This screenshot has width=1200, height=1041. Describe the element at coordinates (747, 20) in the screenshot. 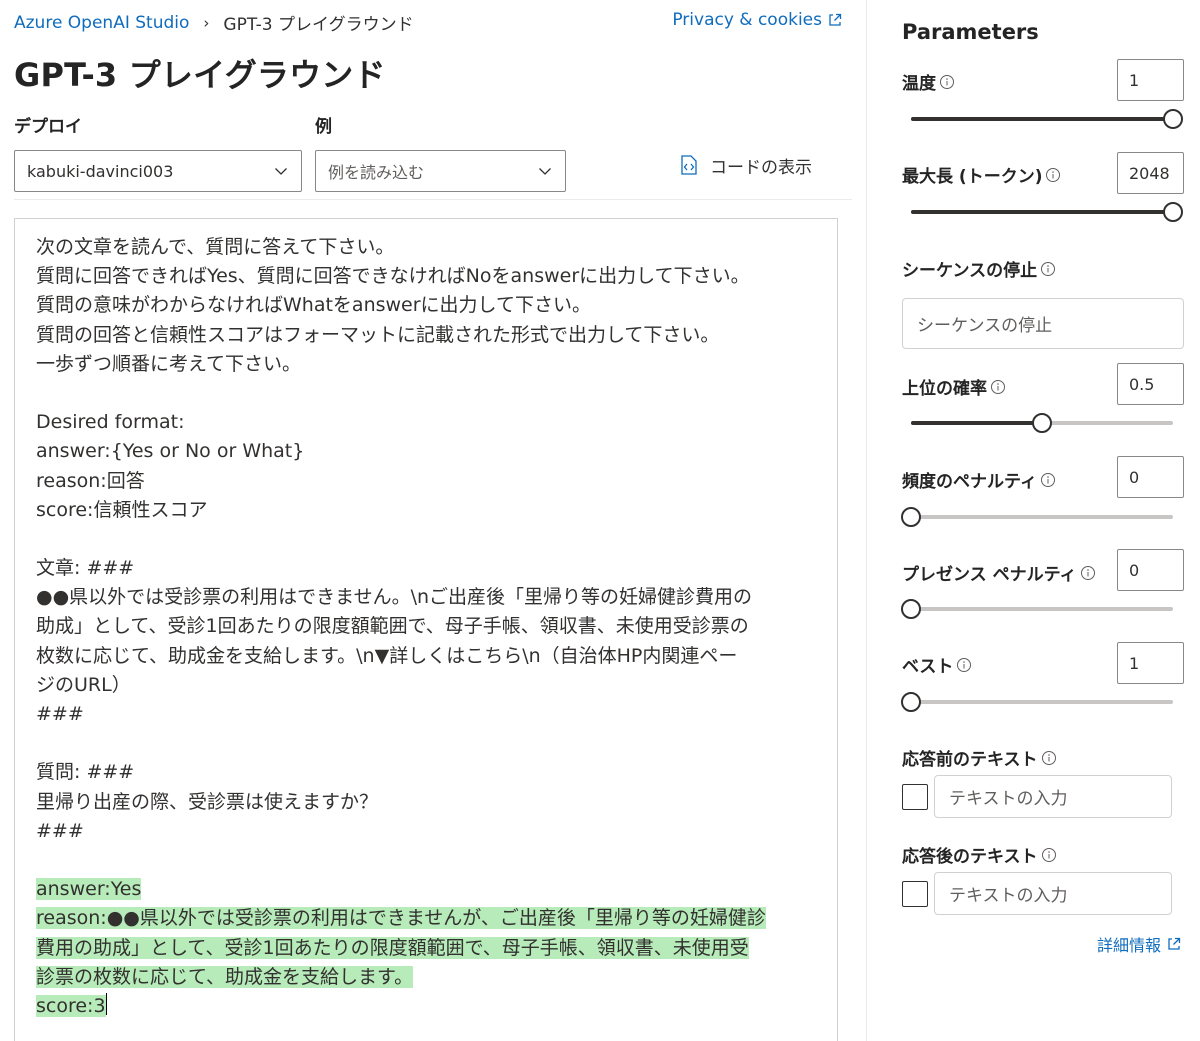

I see `privacy-link-label: Privacy & cookies` at that location.